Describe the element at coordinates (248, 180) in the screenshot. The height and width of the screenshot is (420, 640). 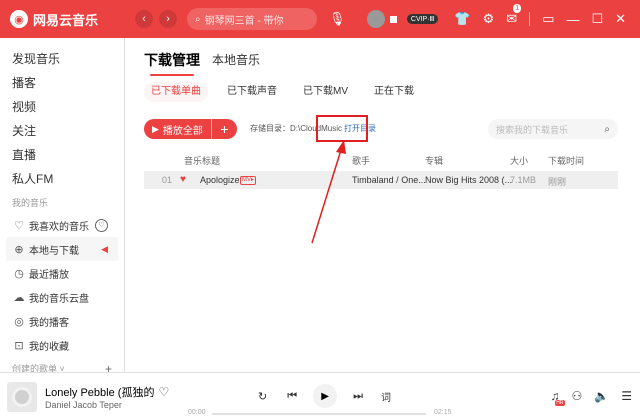
I see `mv-badge: MV▸` at that location.